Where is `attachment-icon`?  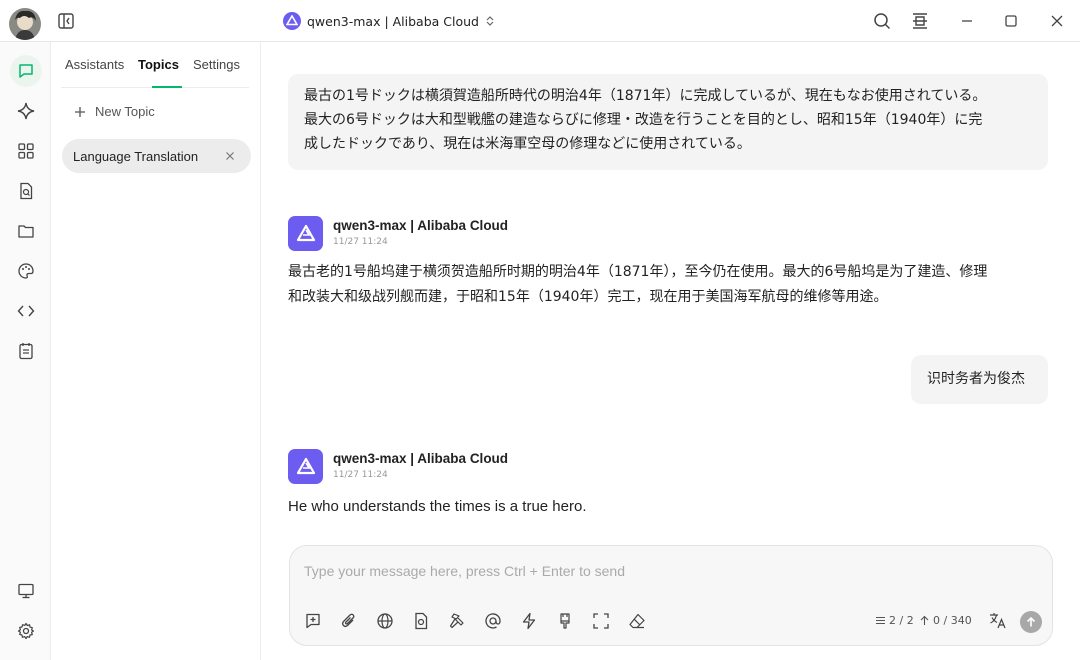
attachment-icon is located at coordinates (349, 621).